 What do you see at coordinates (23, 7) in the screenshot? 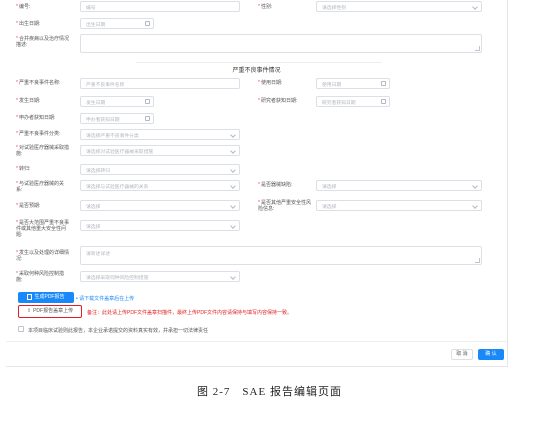
I see `id-label: *编号:` at bounding box center [23, 7].